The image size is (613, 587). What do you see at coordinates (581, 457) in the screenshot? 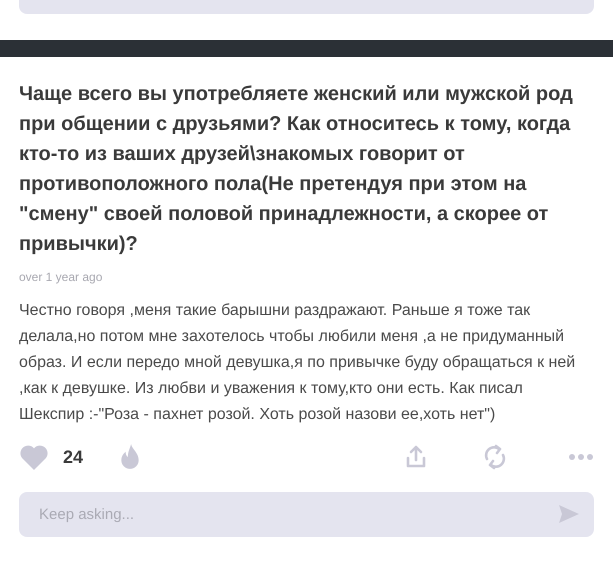
I see `more-icon` at bounding box center [581, 457].